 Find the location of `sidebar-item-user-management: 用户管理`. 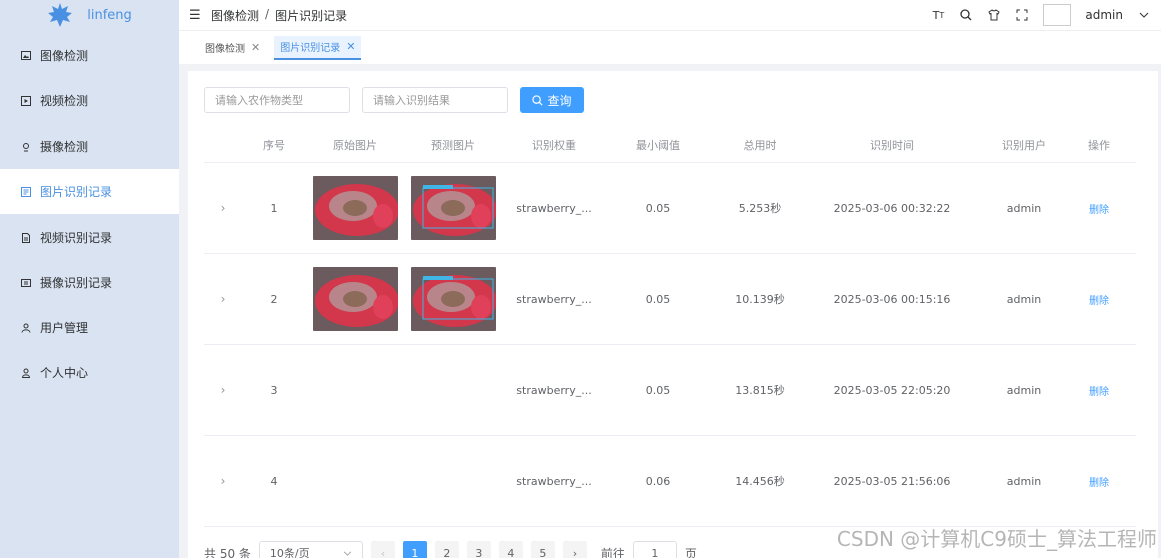

sidebar-item-user-management: 用户管理 is located at coordinates (89, 327).